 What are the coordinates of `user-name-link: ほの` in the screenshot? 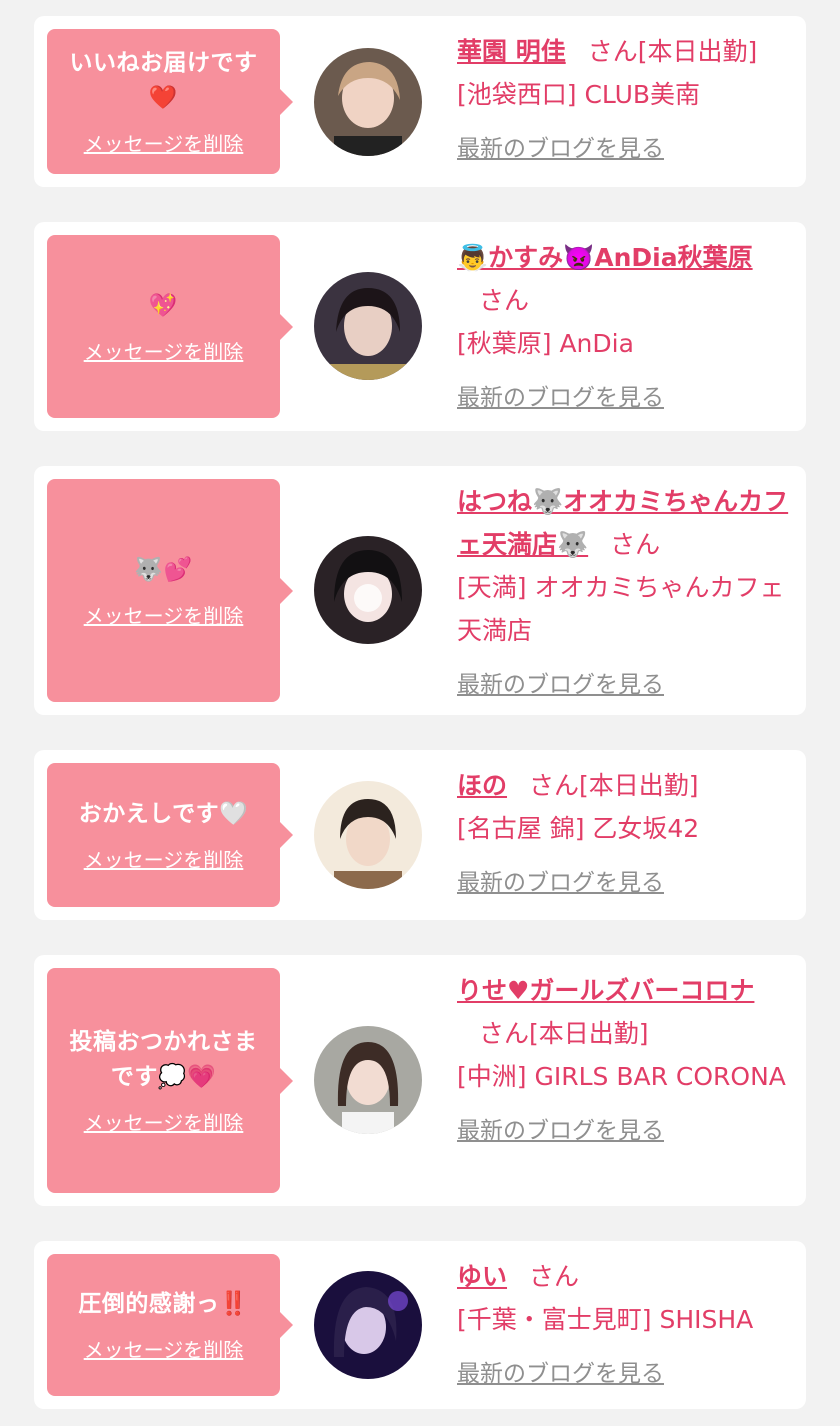 It's located at (482, 785).